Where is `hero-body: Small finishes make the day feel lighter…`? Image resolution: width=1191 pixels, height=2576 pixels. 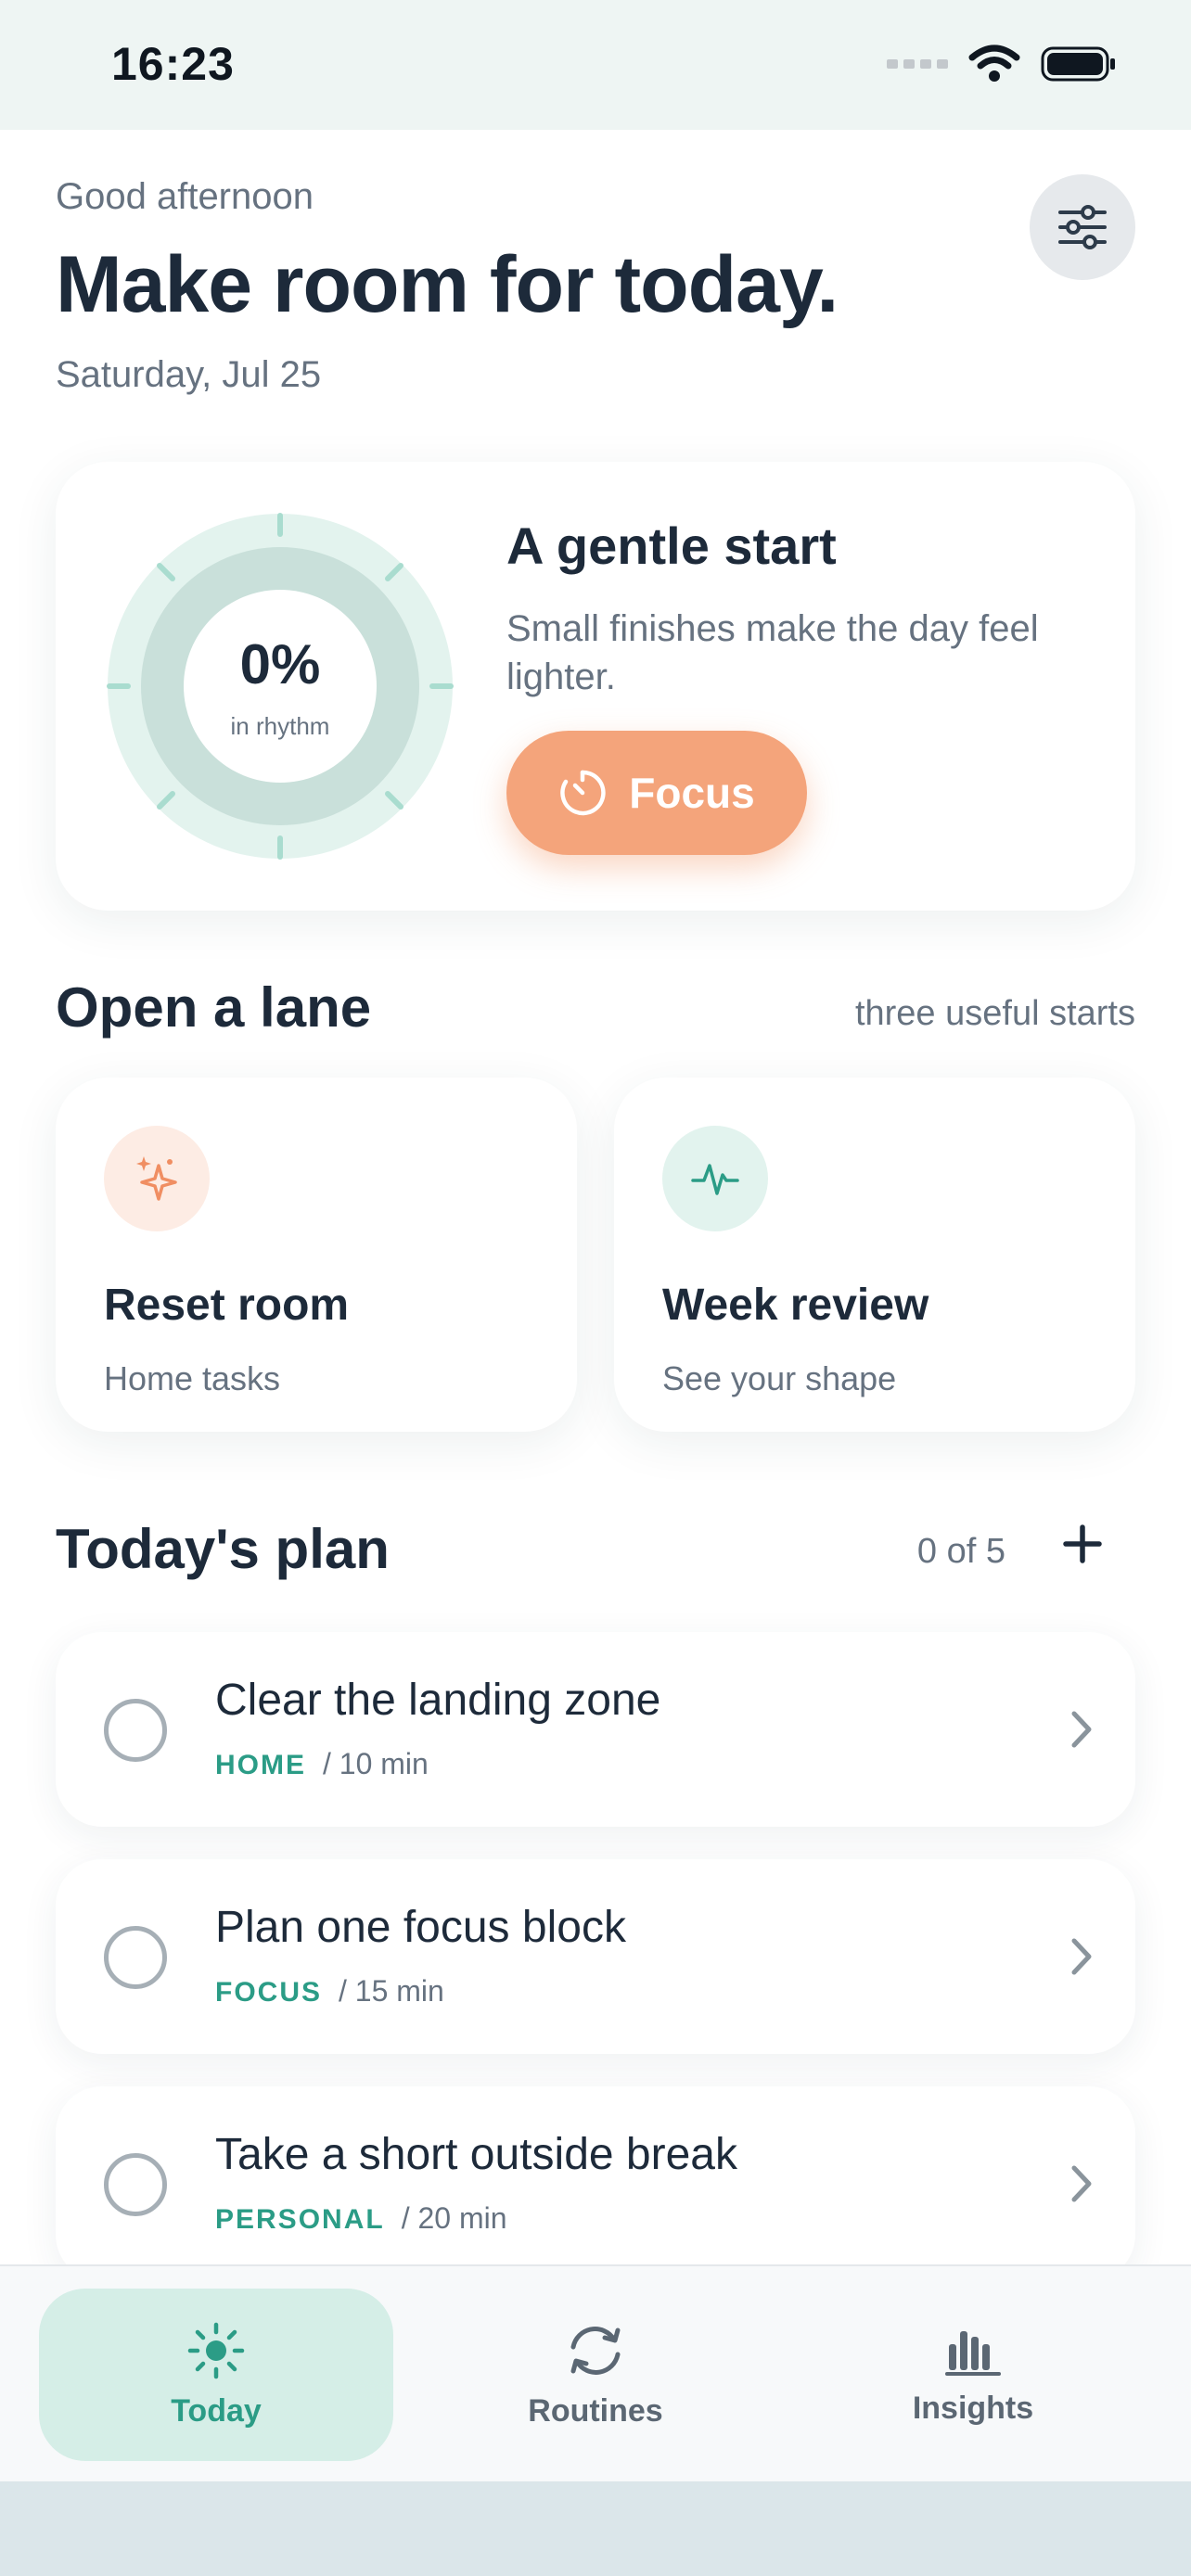
hero-body: Small finishes make the day feel lighter… is located at coordinates (772, 652).